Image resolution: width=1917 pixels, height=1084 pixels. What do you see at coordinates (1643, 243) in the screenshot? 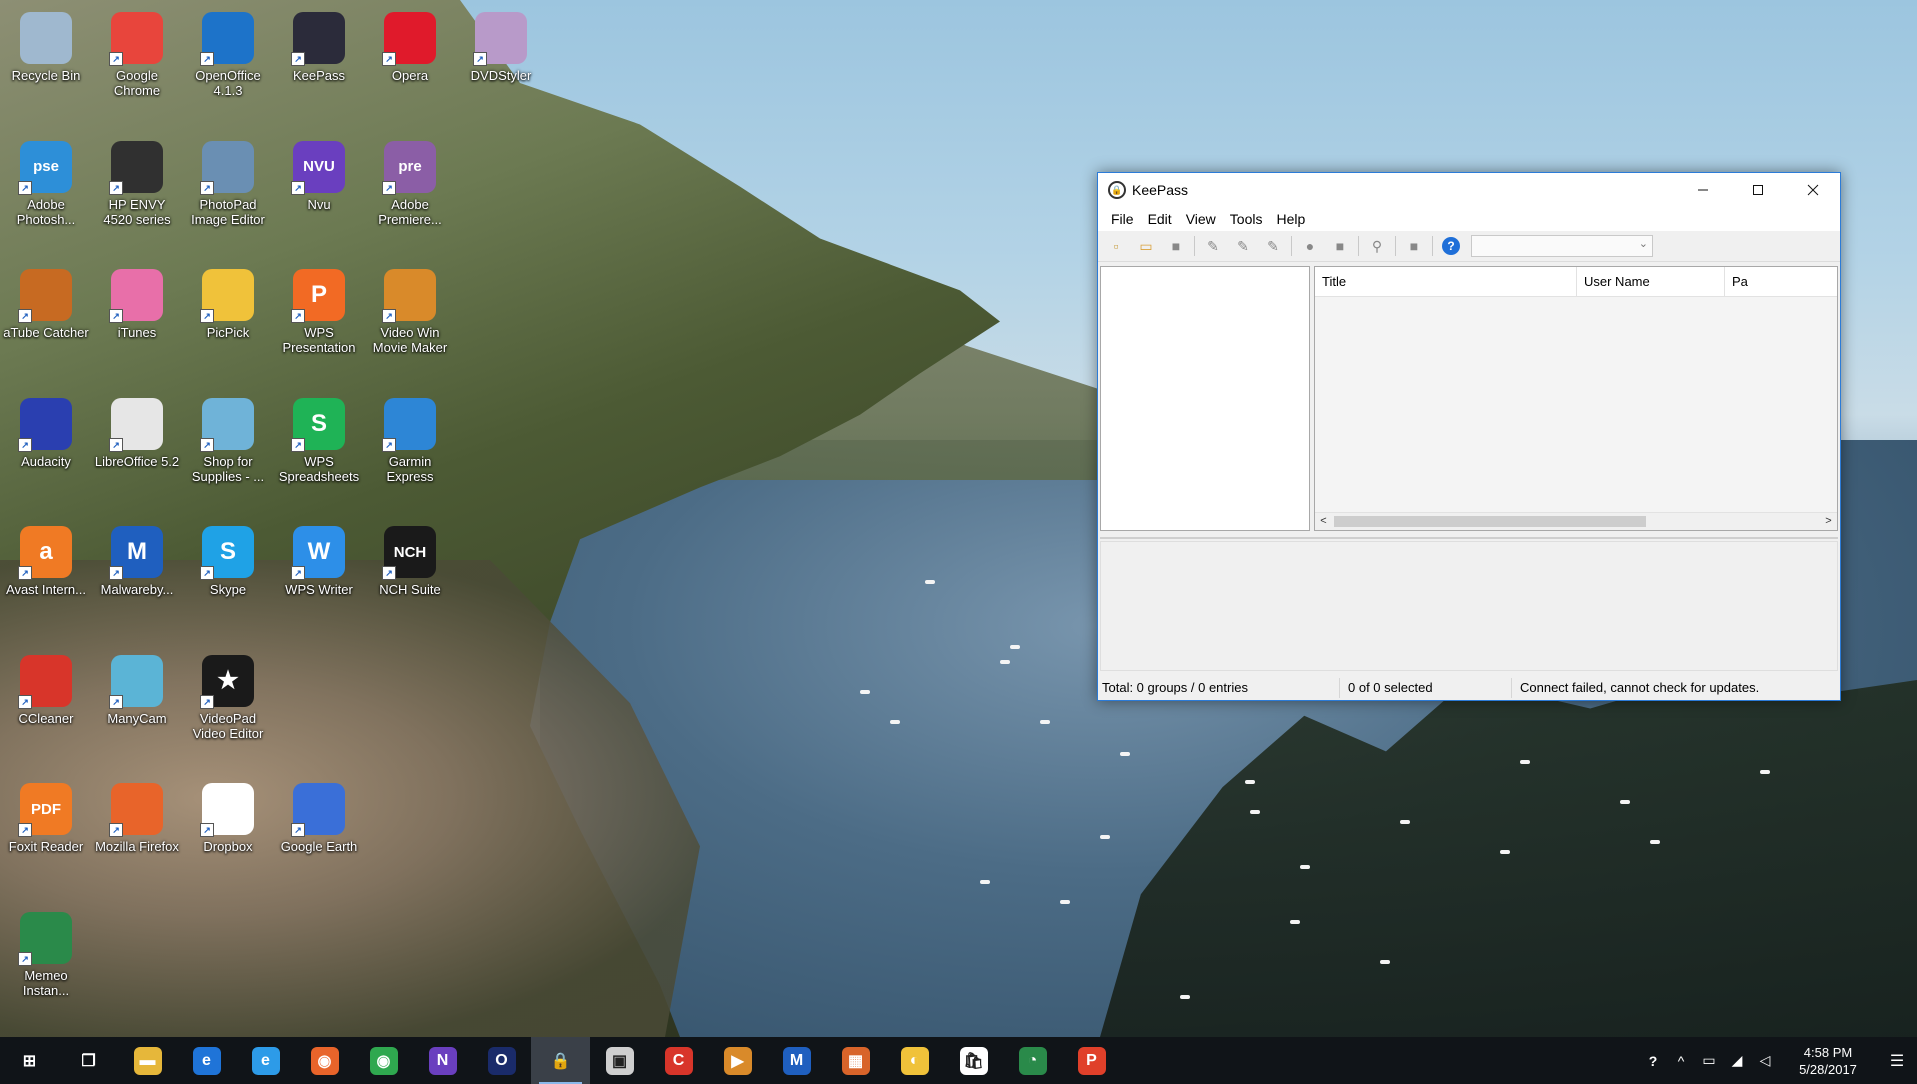
I see `chevron-down-icon: ⌄` at bounding box center [1643, 243].